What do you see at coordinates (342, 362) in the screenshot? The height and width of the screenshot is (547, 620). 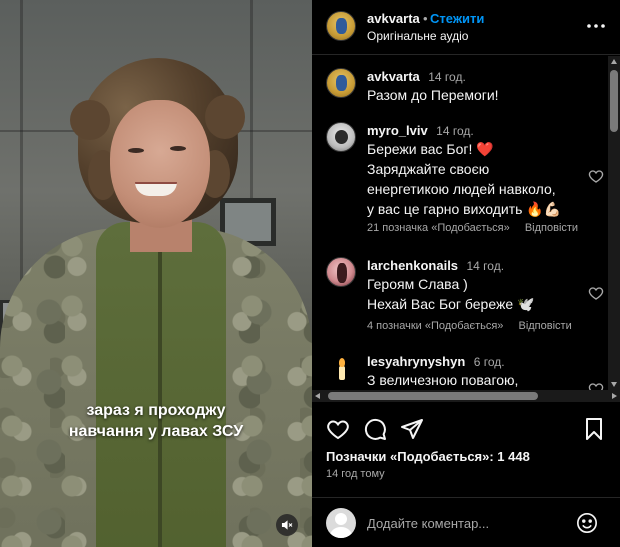 I see `candle-flame` at bounding box center [342, 362].